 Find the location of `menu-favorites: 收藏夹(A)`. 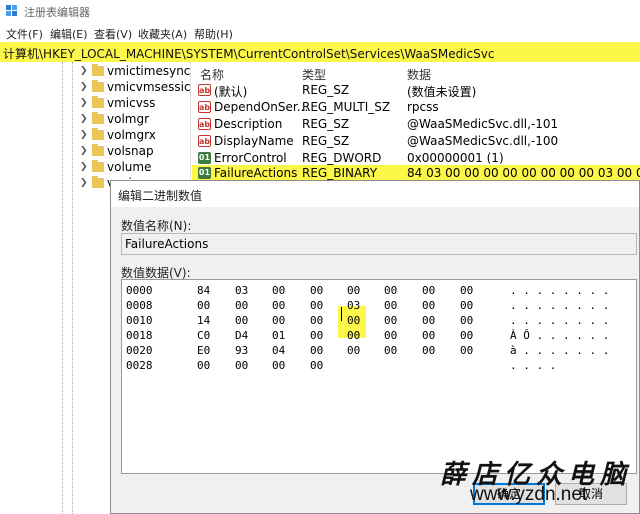

menu-favorites: 收藏夹(A) is located at coordinates (162, 34).